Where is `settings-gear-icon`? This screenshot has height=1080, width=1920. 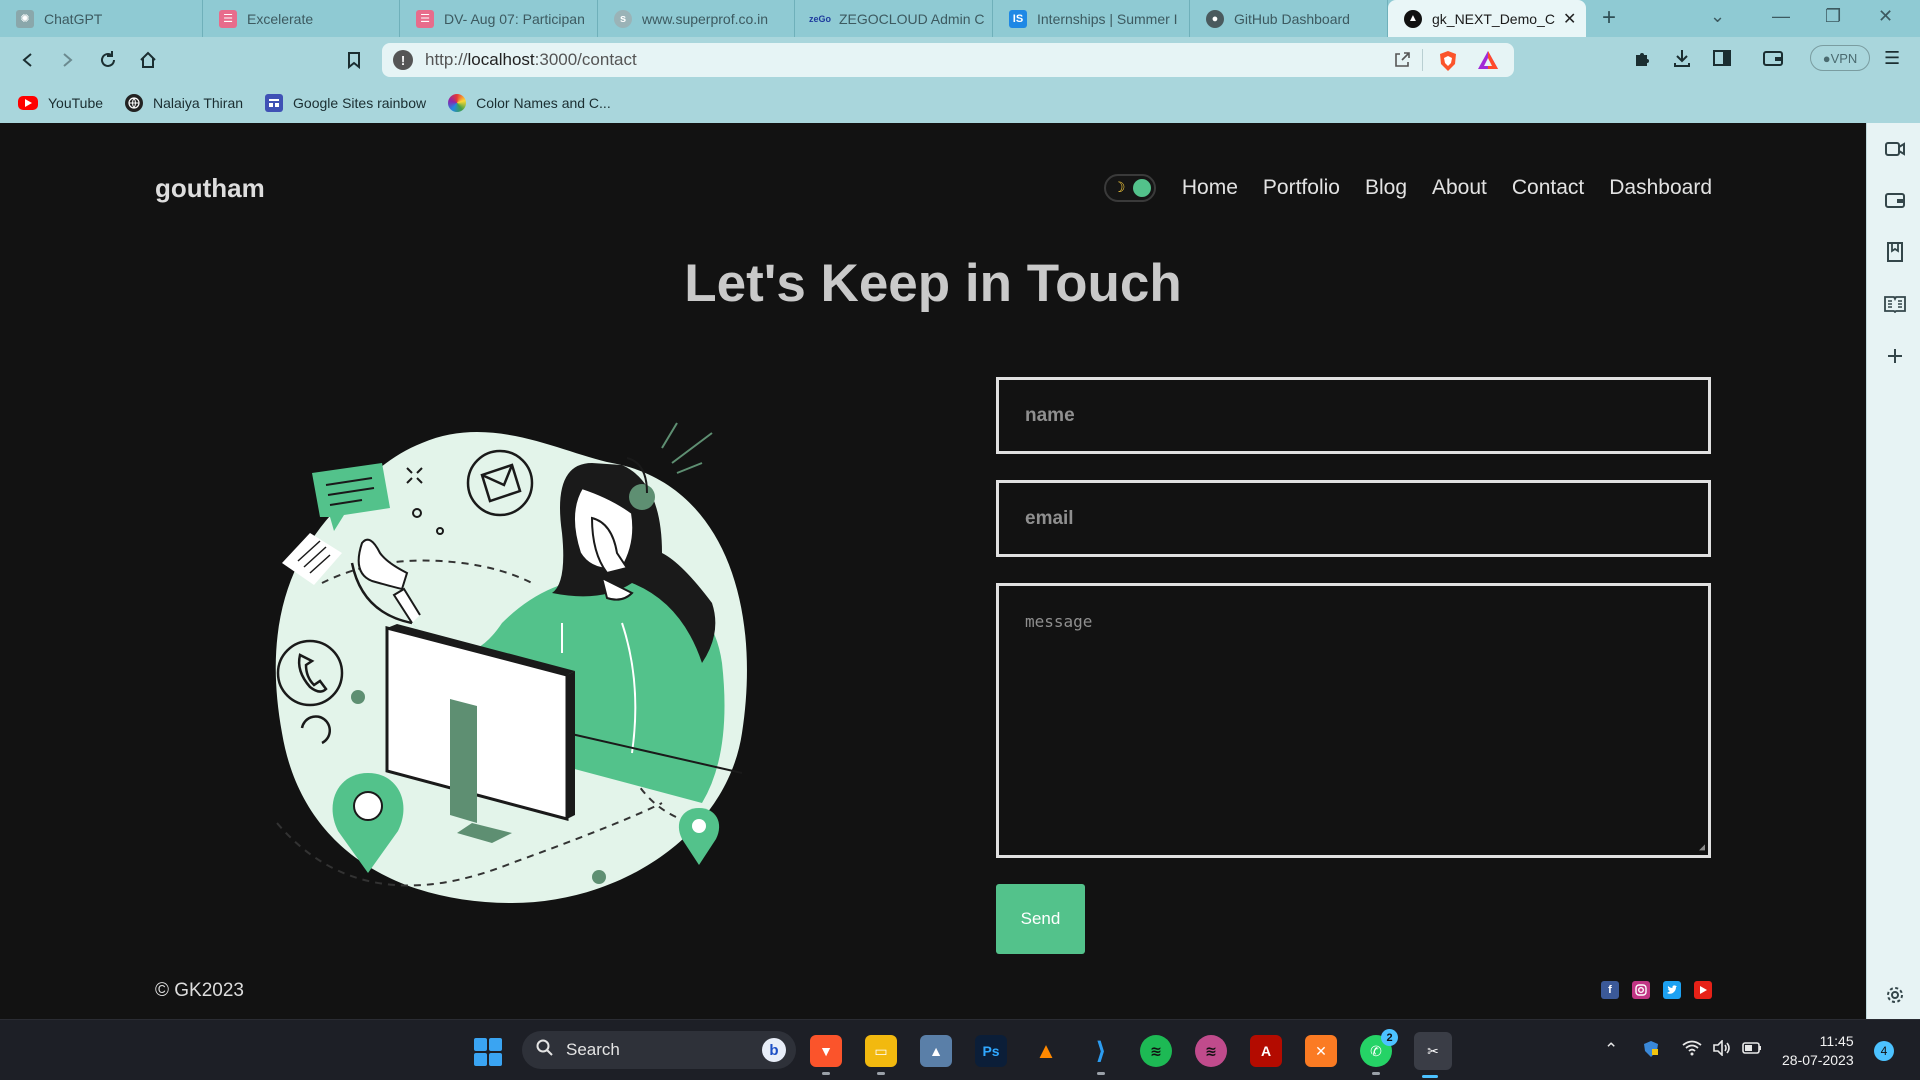 settings-gear-icon is located at coordinates (1895, 995).